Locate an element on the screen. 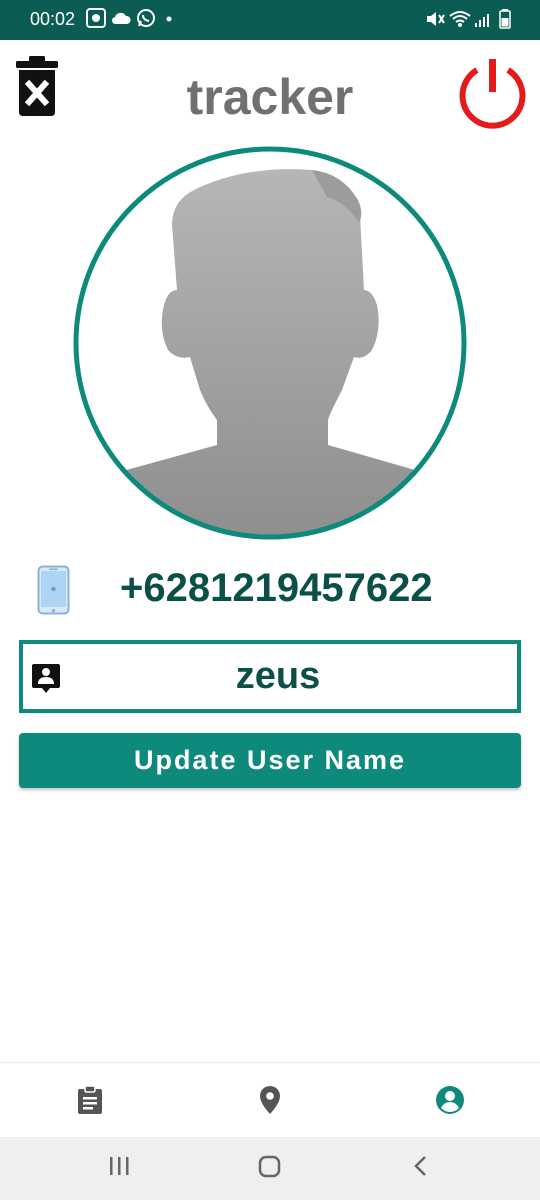  whatsapp-icon is located at coordinates (146, 18).